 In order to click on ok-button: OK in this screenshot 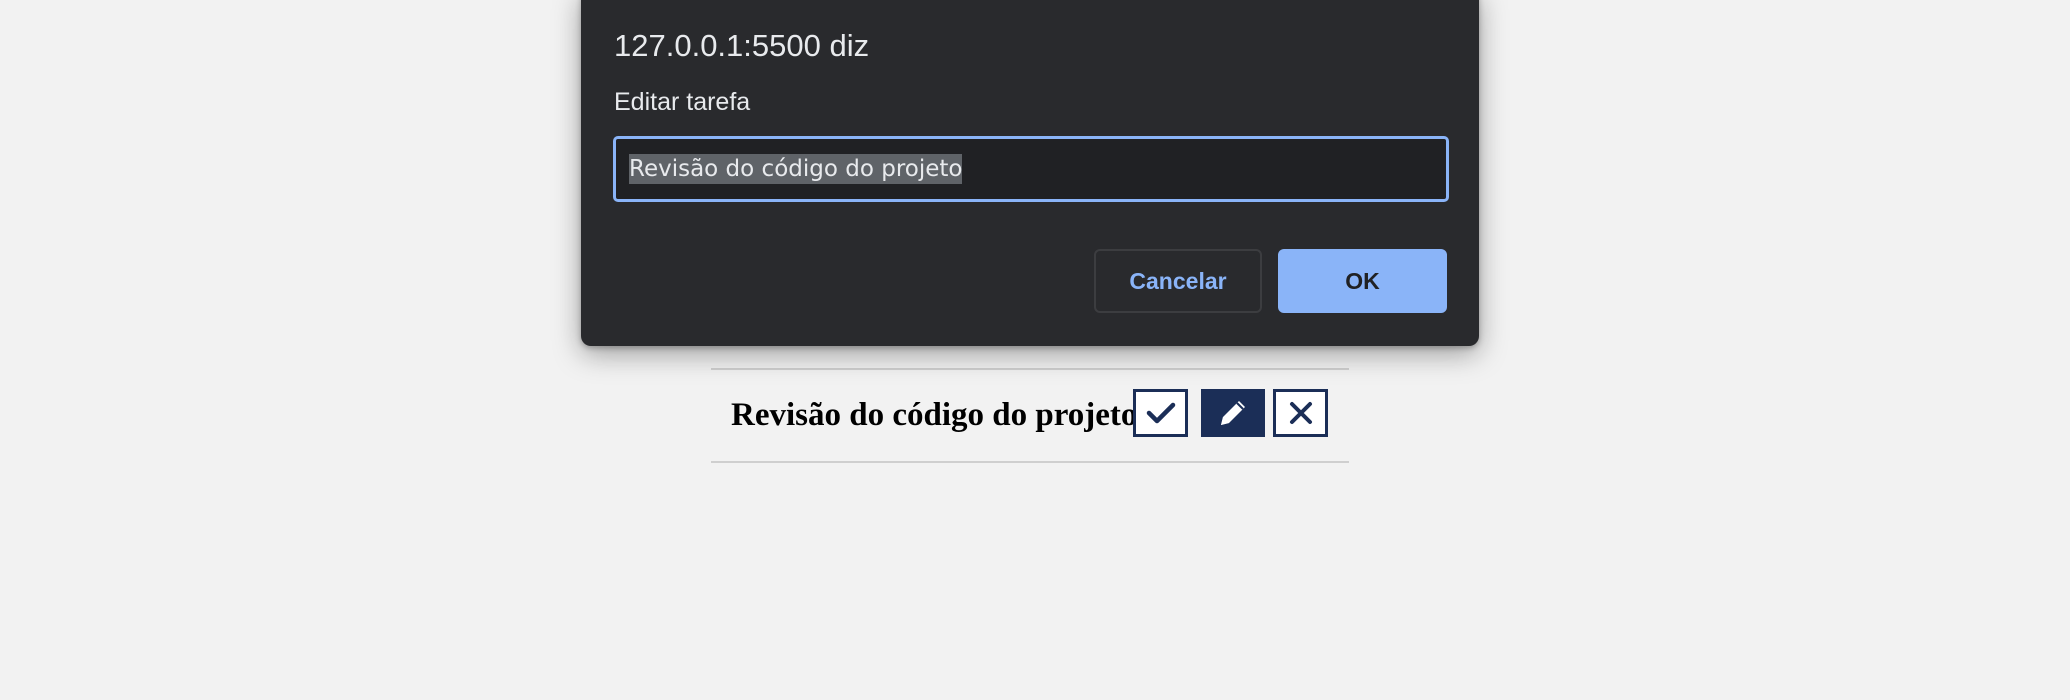, I will do `click(1362, 281)`.